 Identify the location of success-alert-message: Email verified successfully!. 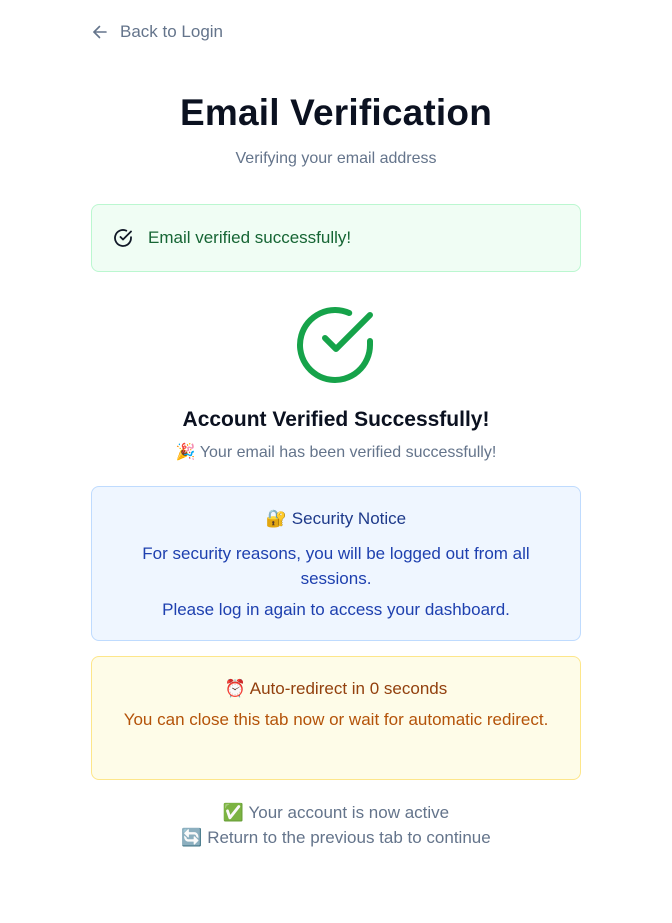
(250, 237).